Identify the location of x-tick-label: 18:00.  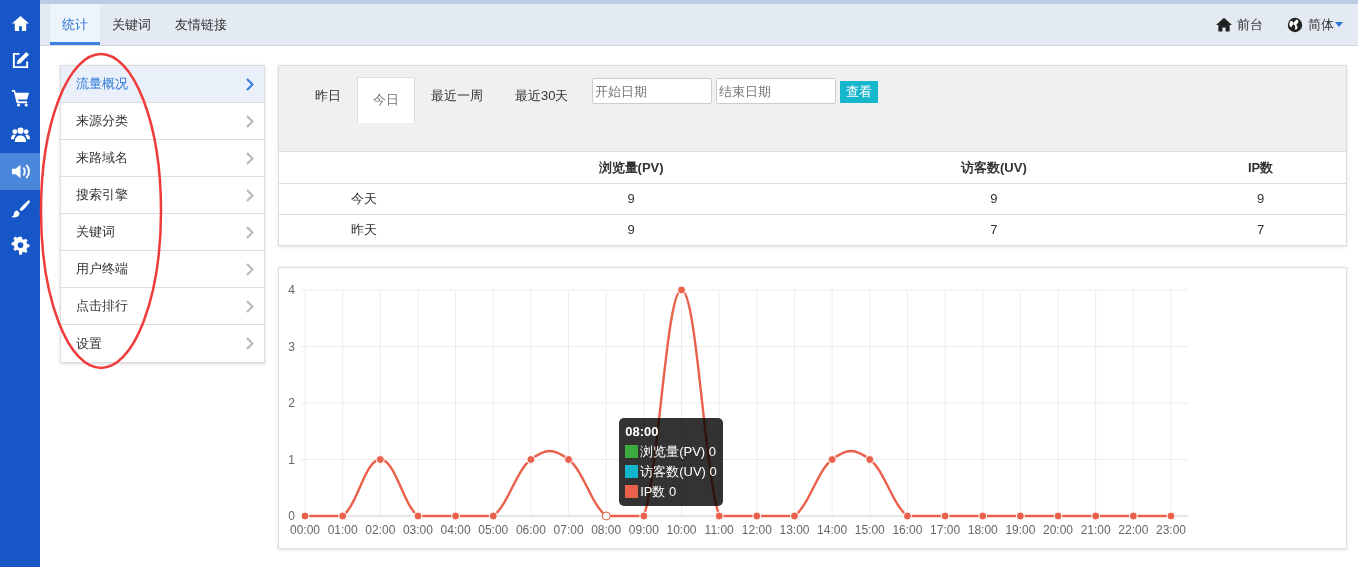
(982, 530).